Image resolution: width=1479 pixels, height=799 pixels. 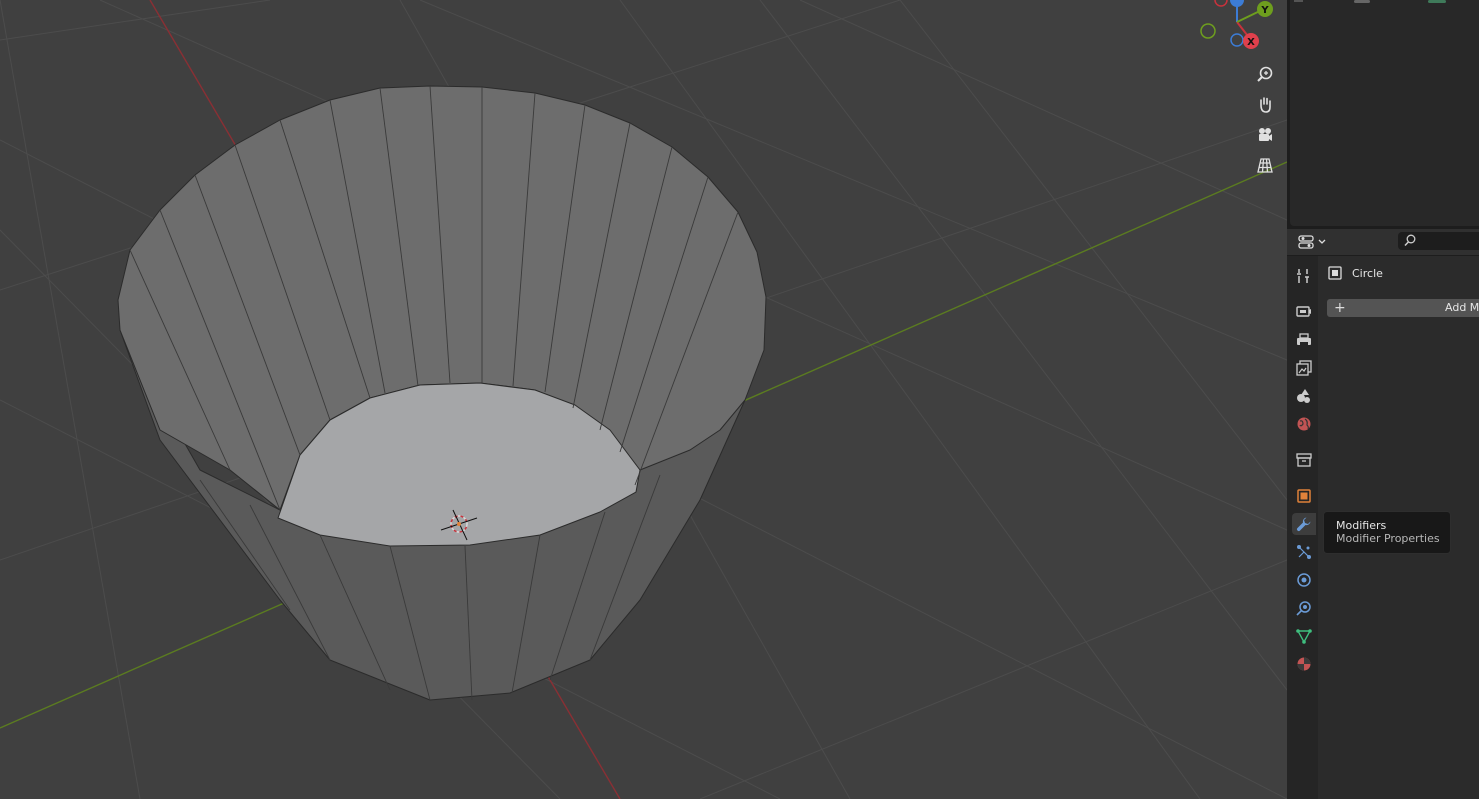 I want to click on world-icon, so click(x=1304, y=424).